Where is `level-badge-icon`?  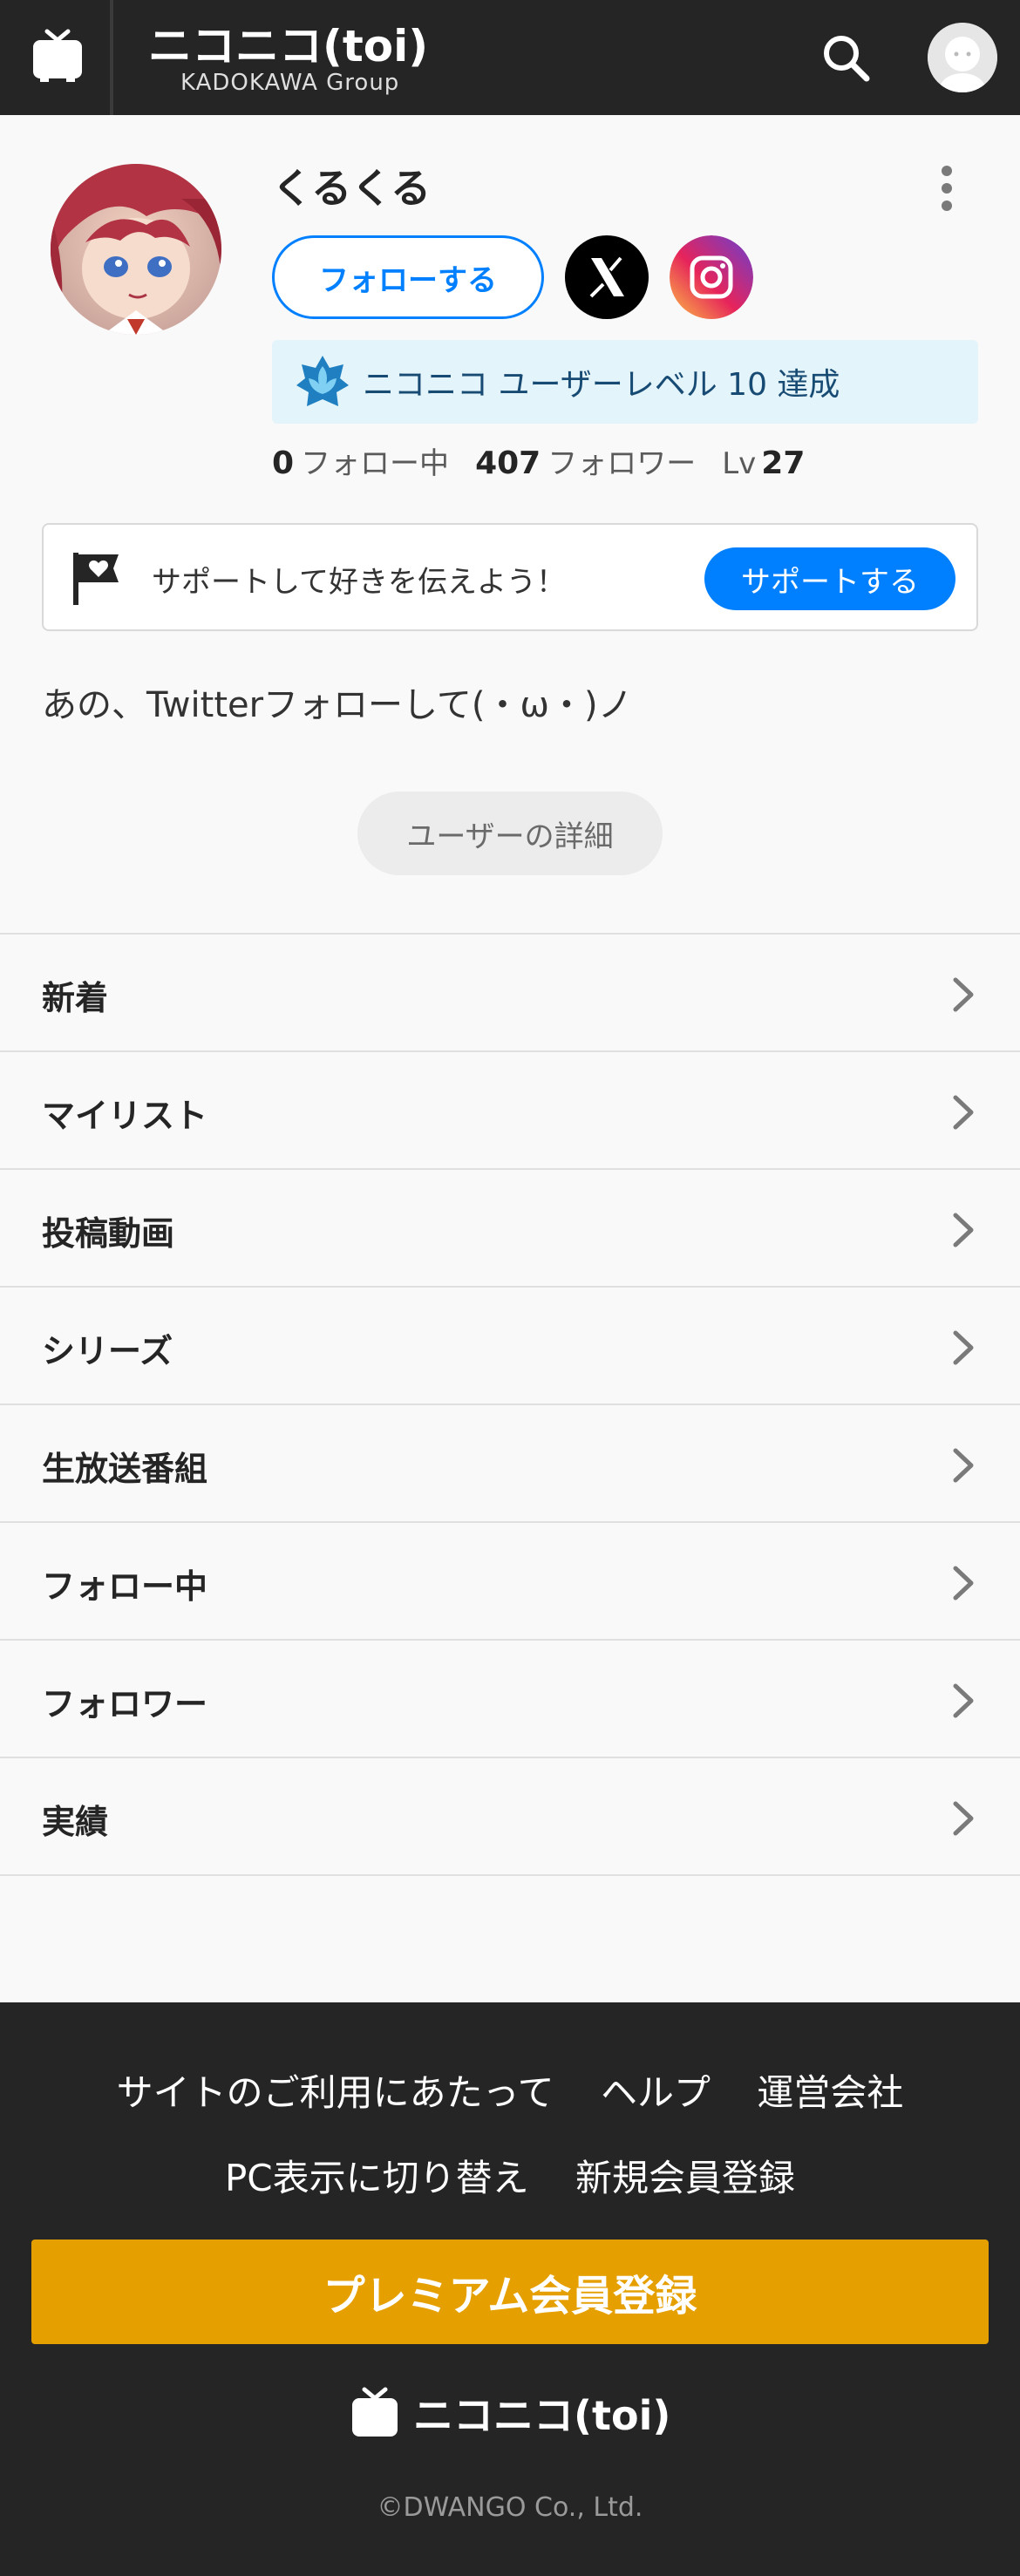
level-badge-icon is located at coordinates (322, 381).